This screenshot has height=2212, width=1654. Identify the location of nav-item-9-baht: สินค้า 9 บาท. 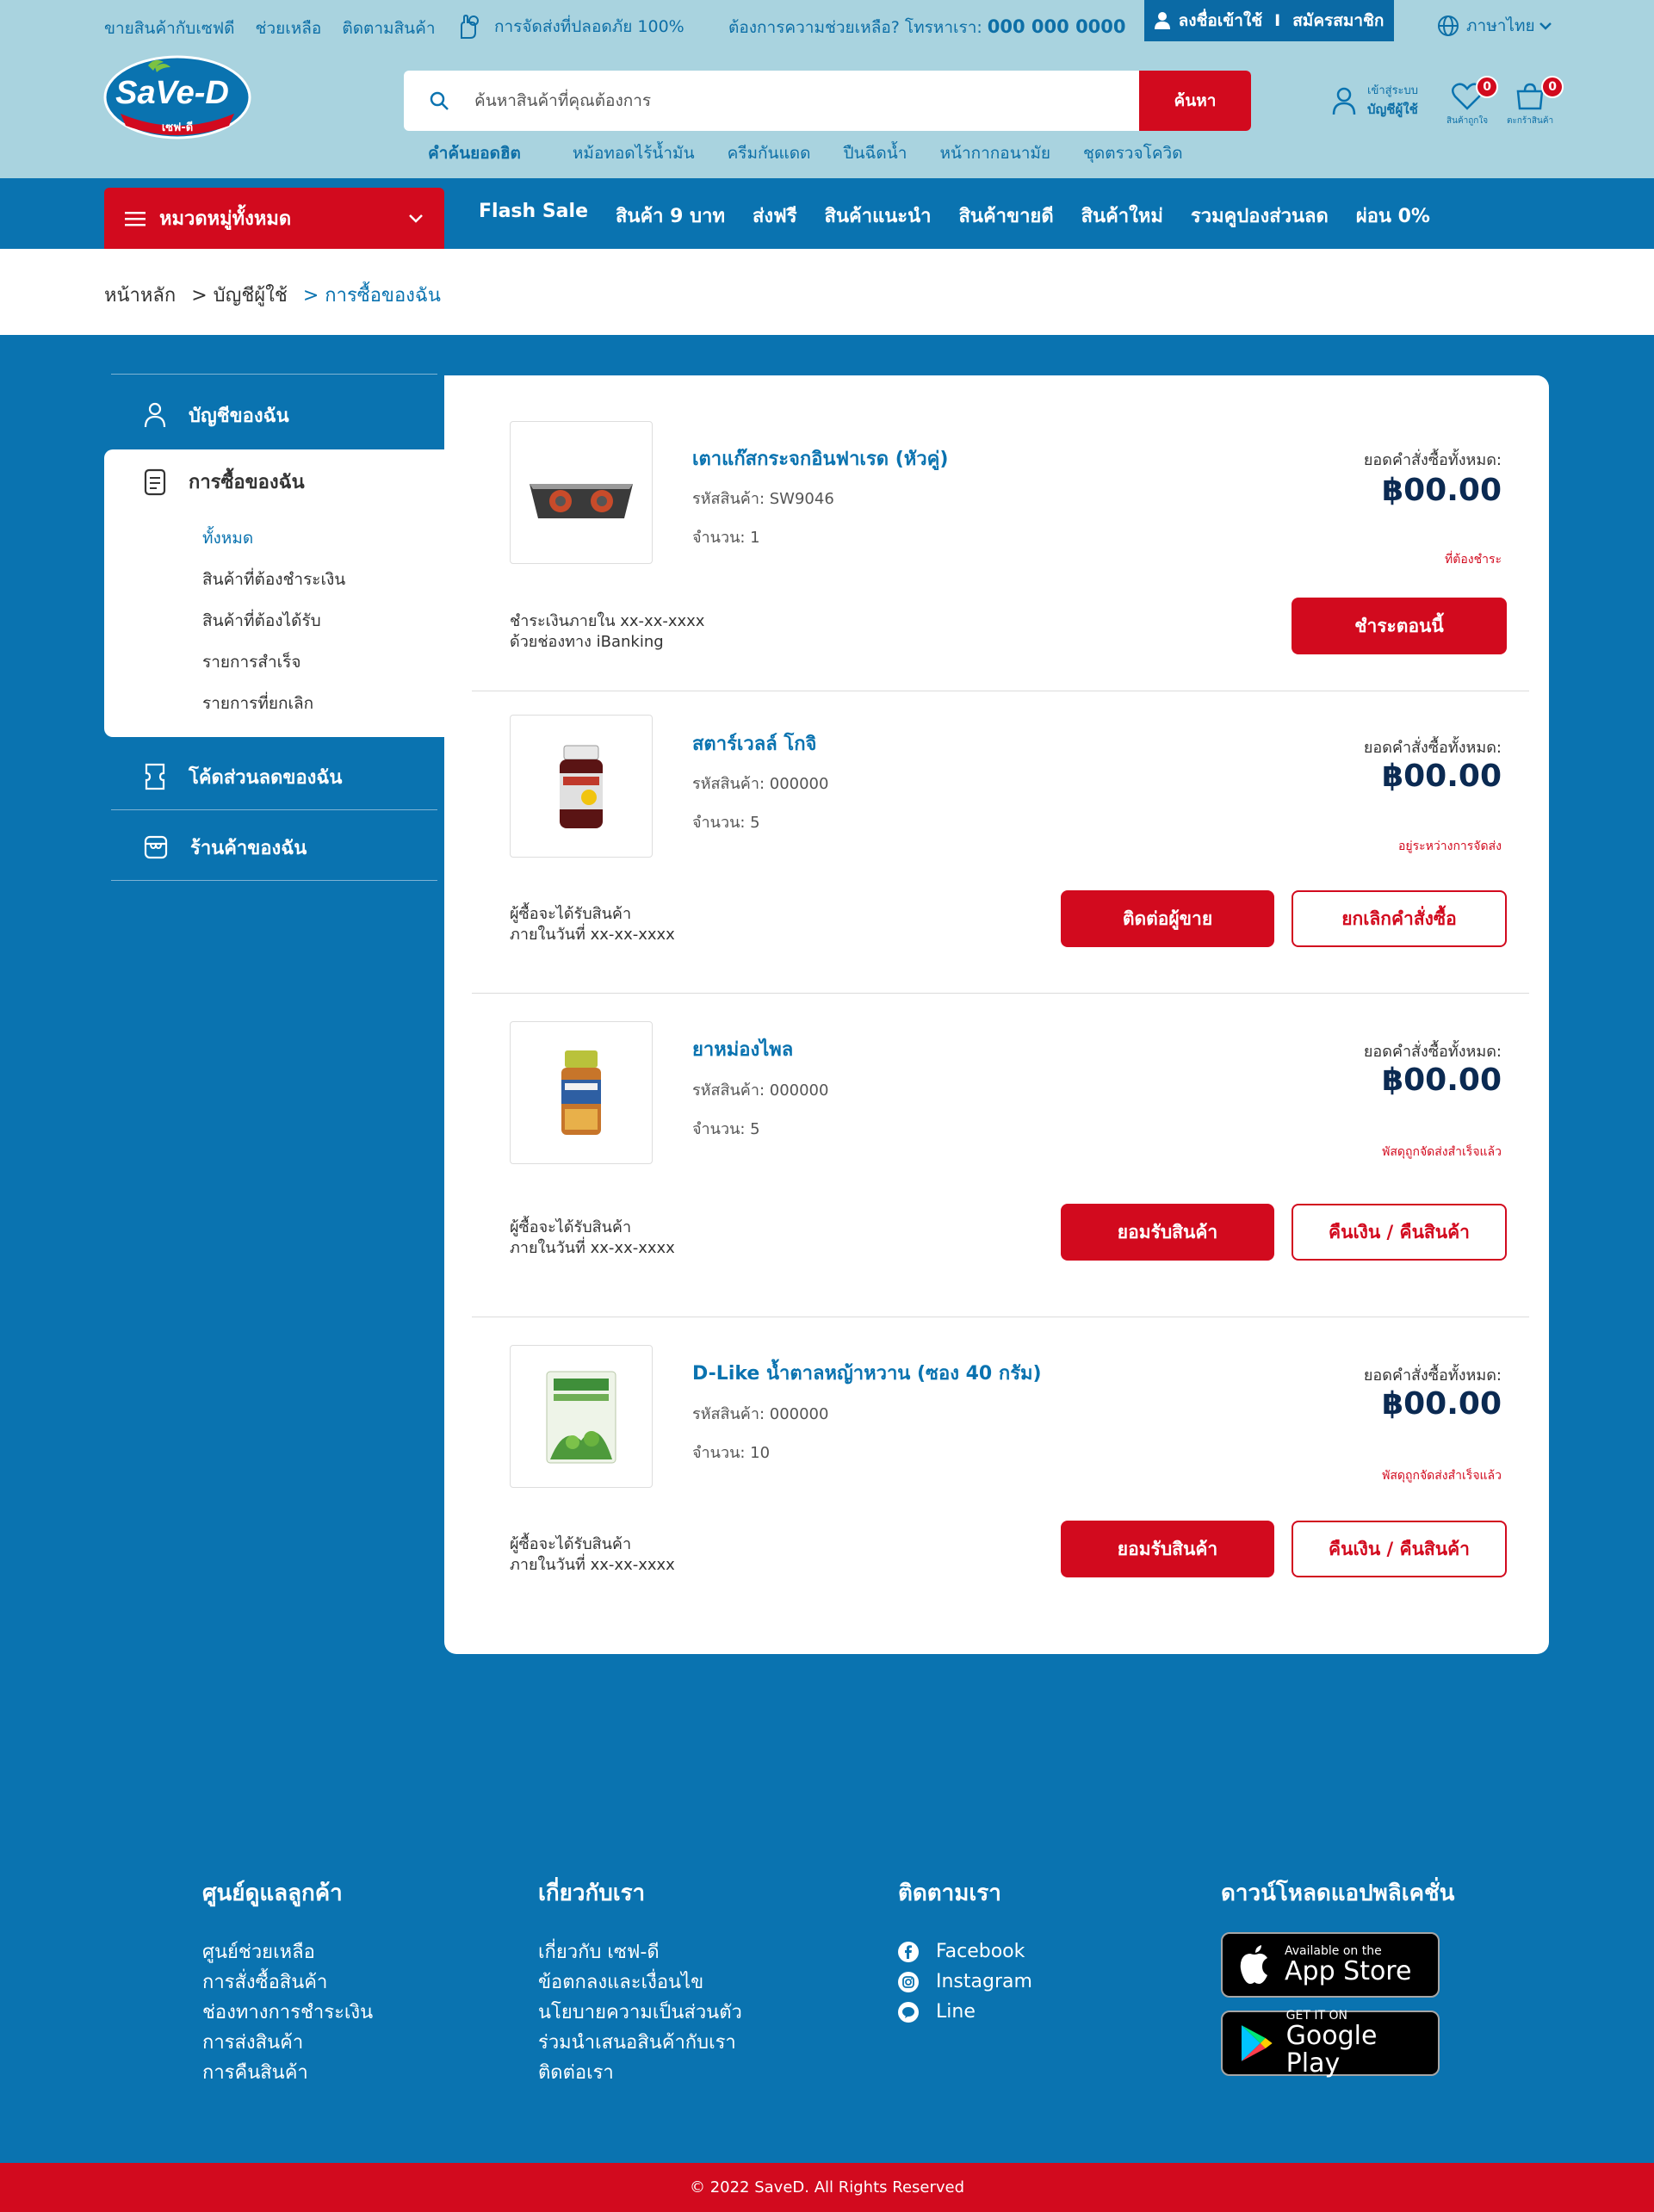
(670, 216).